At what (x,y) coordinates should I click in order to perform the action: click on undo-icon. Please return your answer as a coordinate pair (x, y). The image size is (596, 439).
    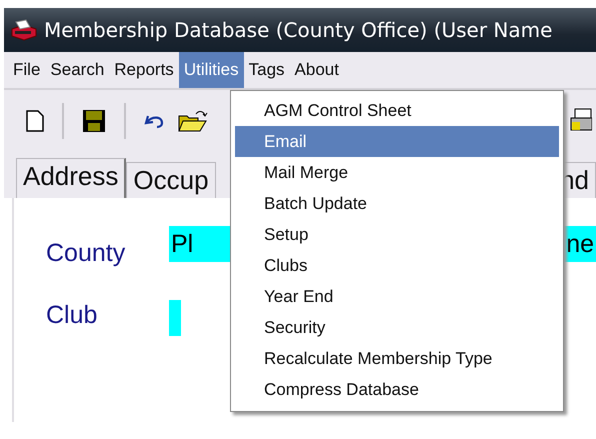
    Looking at the image, I should click on (155, 121).